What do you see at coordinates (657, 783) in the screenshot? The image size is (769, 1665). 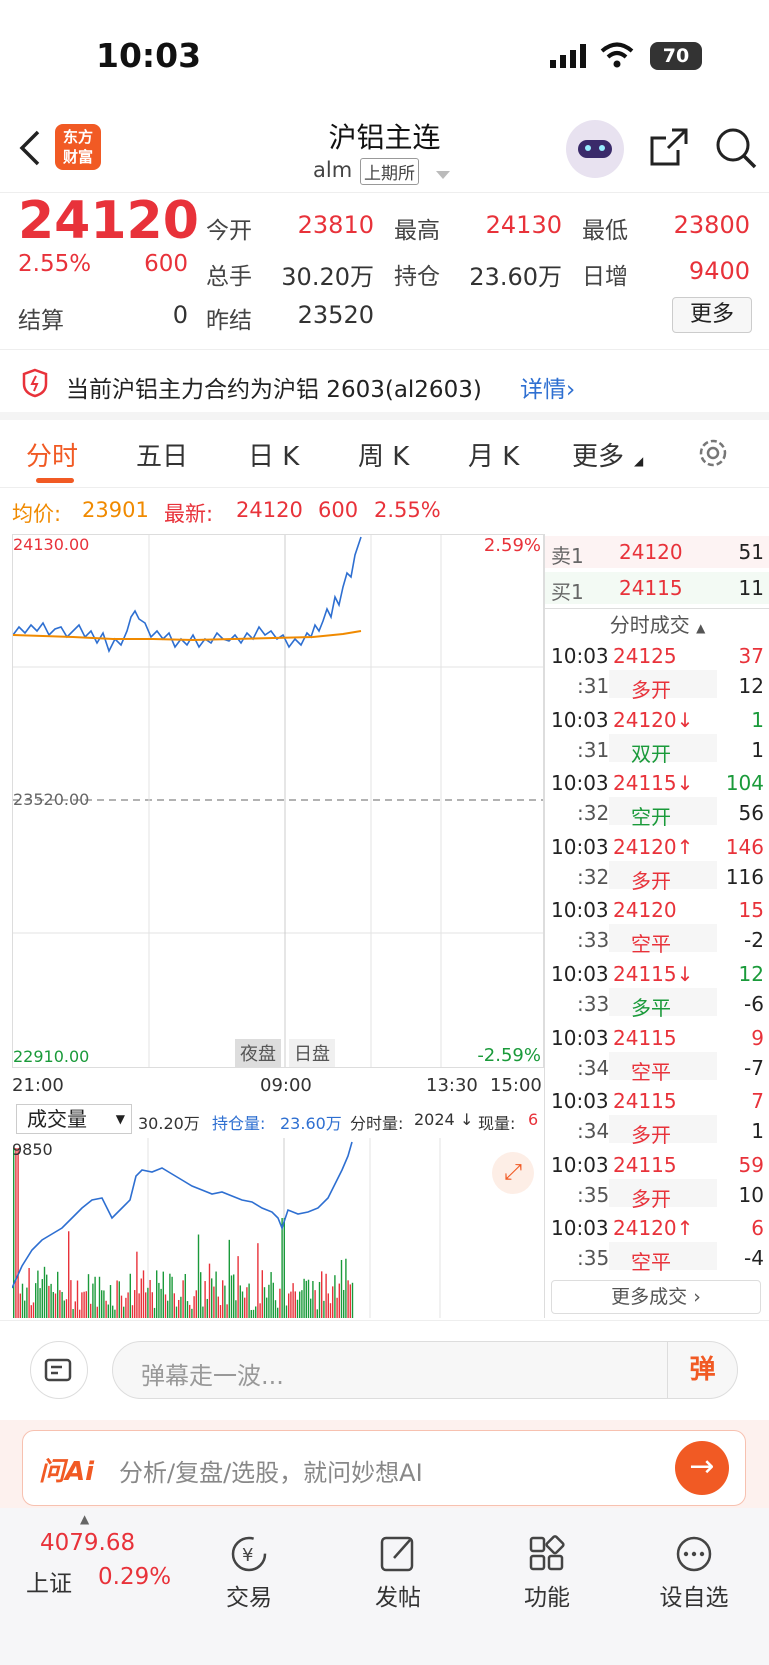 I see `tick-row: 10:03 24115↓ 104` at bounding box center [657, 783].